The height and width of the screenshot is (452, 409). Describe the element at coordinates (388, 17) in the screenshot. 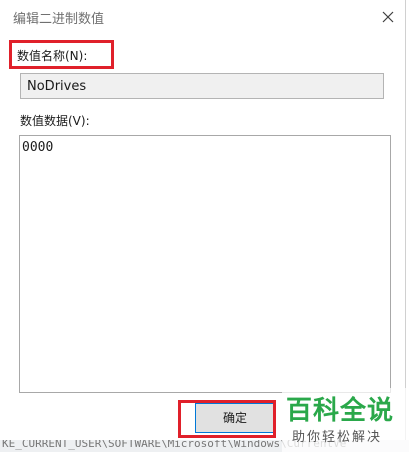

I see `close-icon` at that location.